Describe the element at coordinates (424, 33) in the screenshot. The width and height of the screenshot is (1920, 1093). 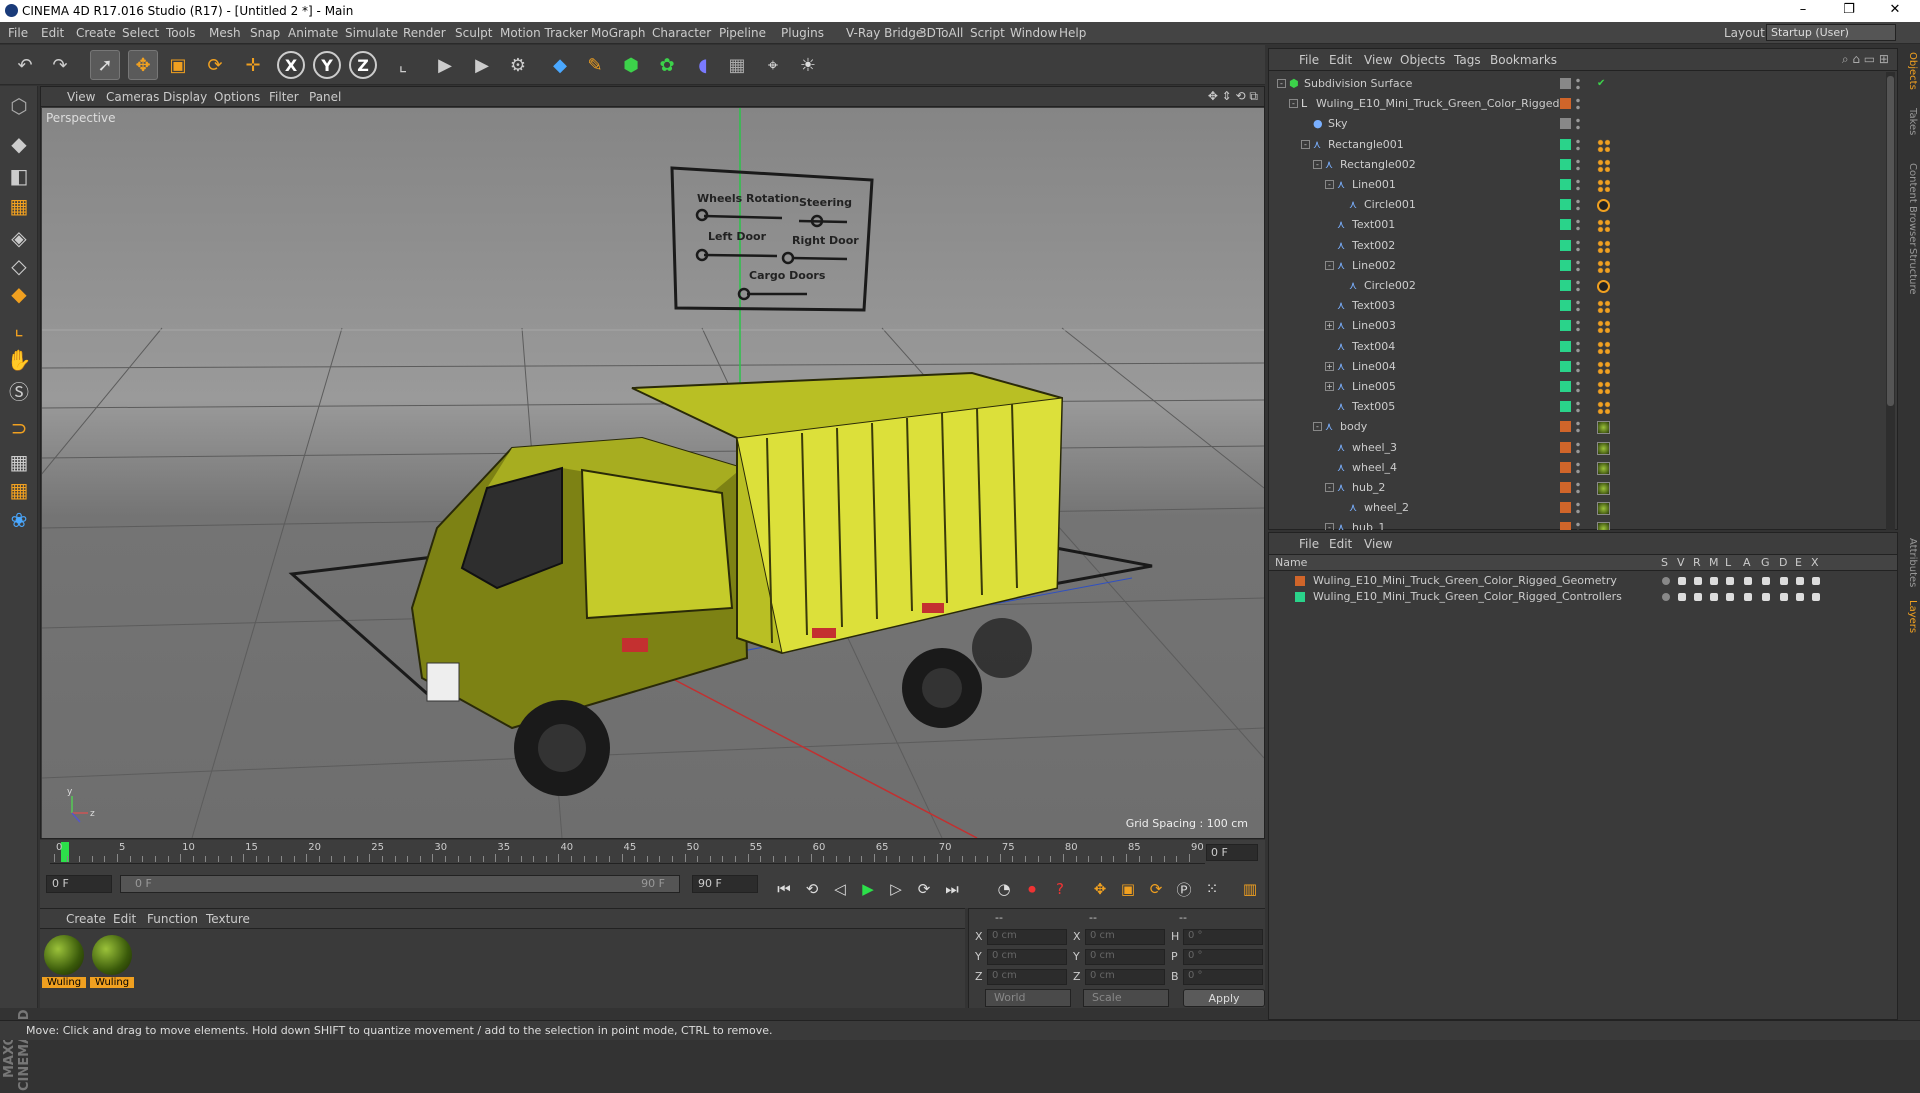
I see `menu-render: Render` at that location.